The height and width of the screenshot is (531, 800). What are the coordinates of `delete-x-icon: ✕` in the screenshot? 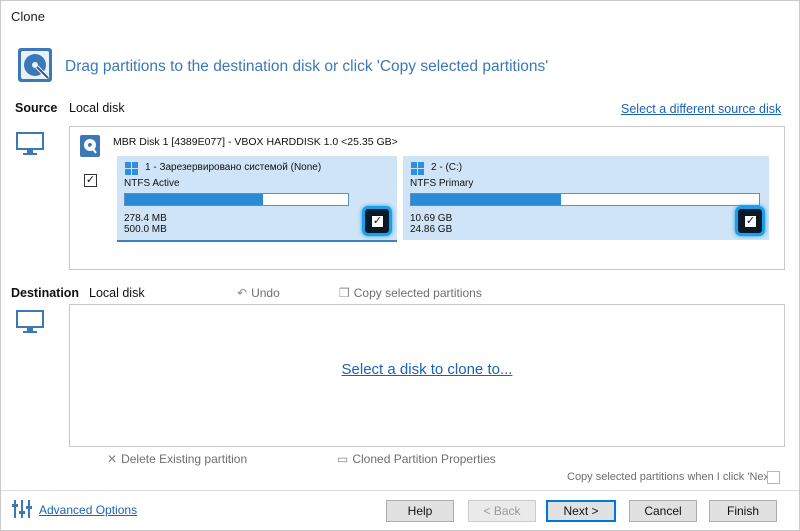 It's located at (112, 459).